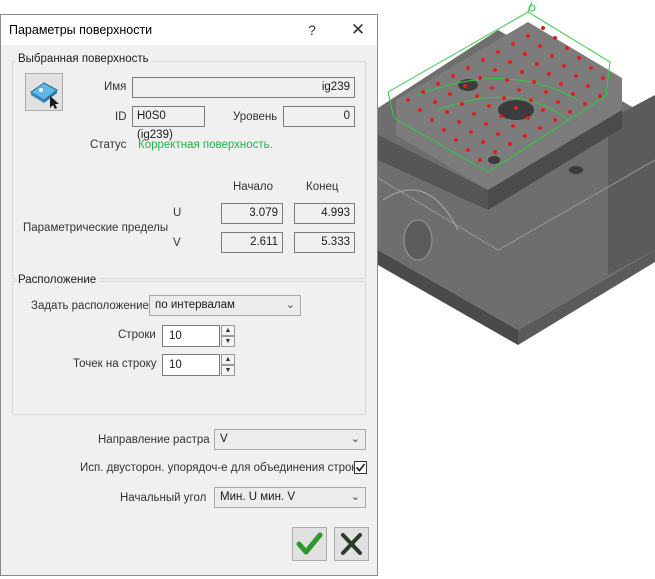 The height and width of the screenshot is (579, 655). I want to click on raster-direction-value: V, so click(224, 439).